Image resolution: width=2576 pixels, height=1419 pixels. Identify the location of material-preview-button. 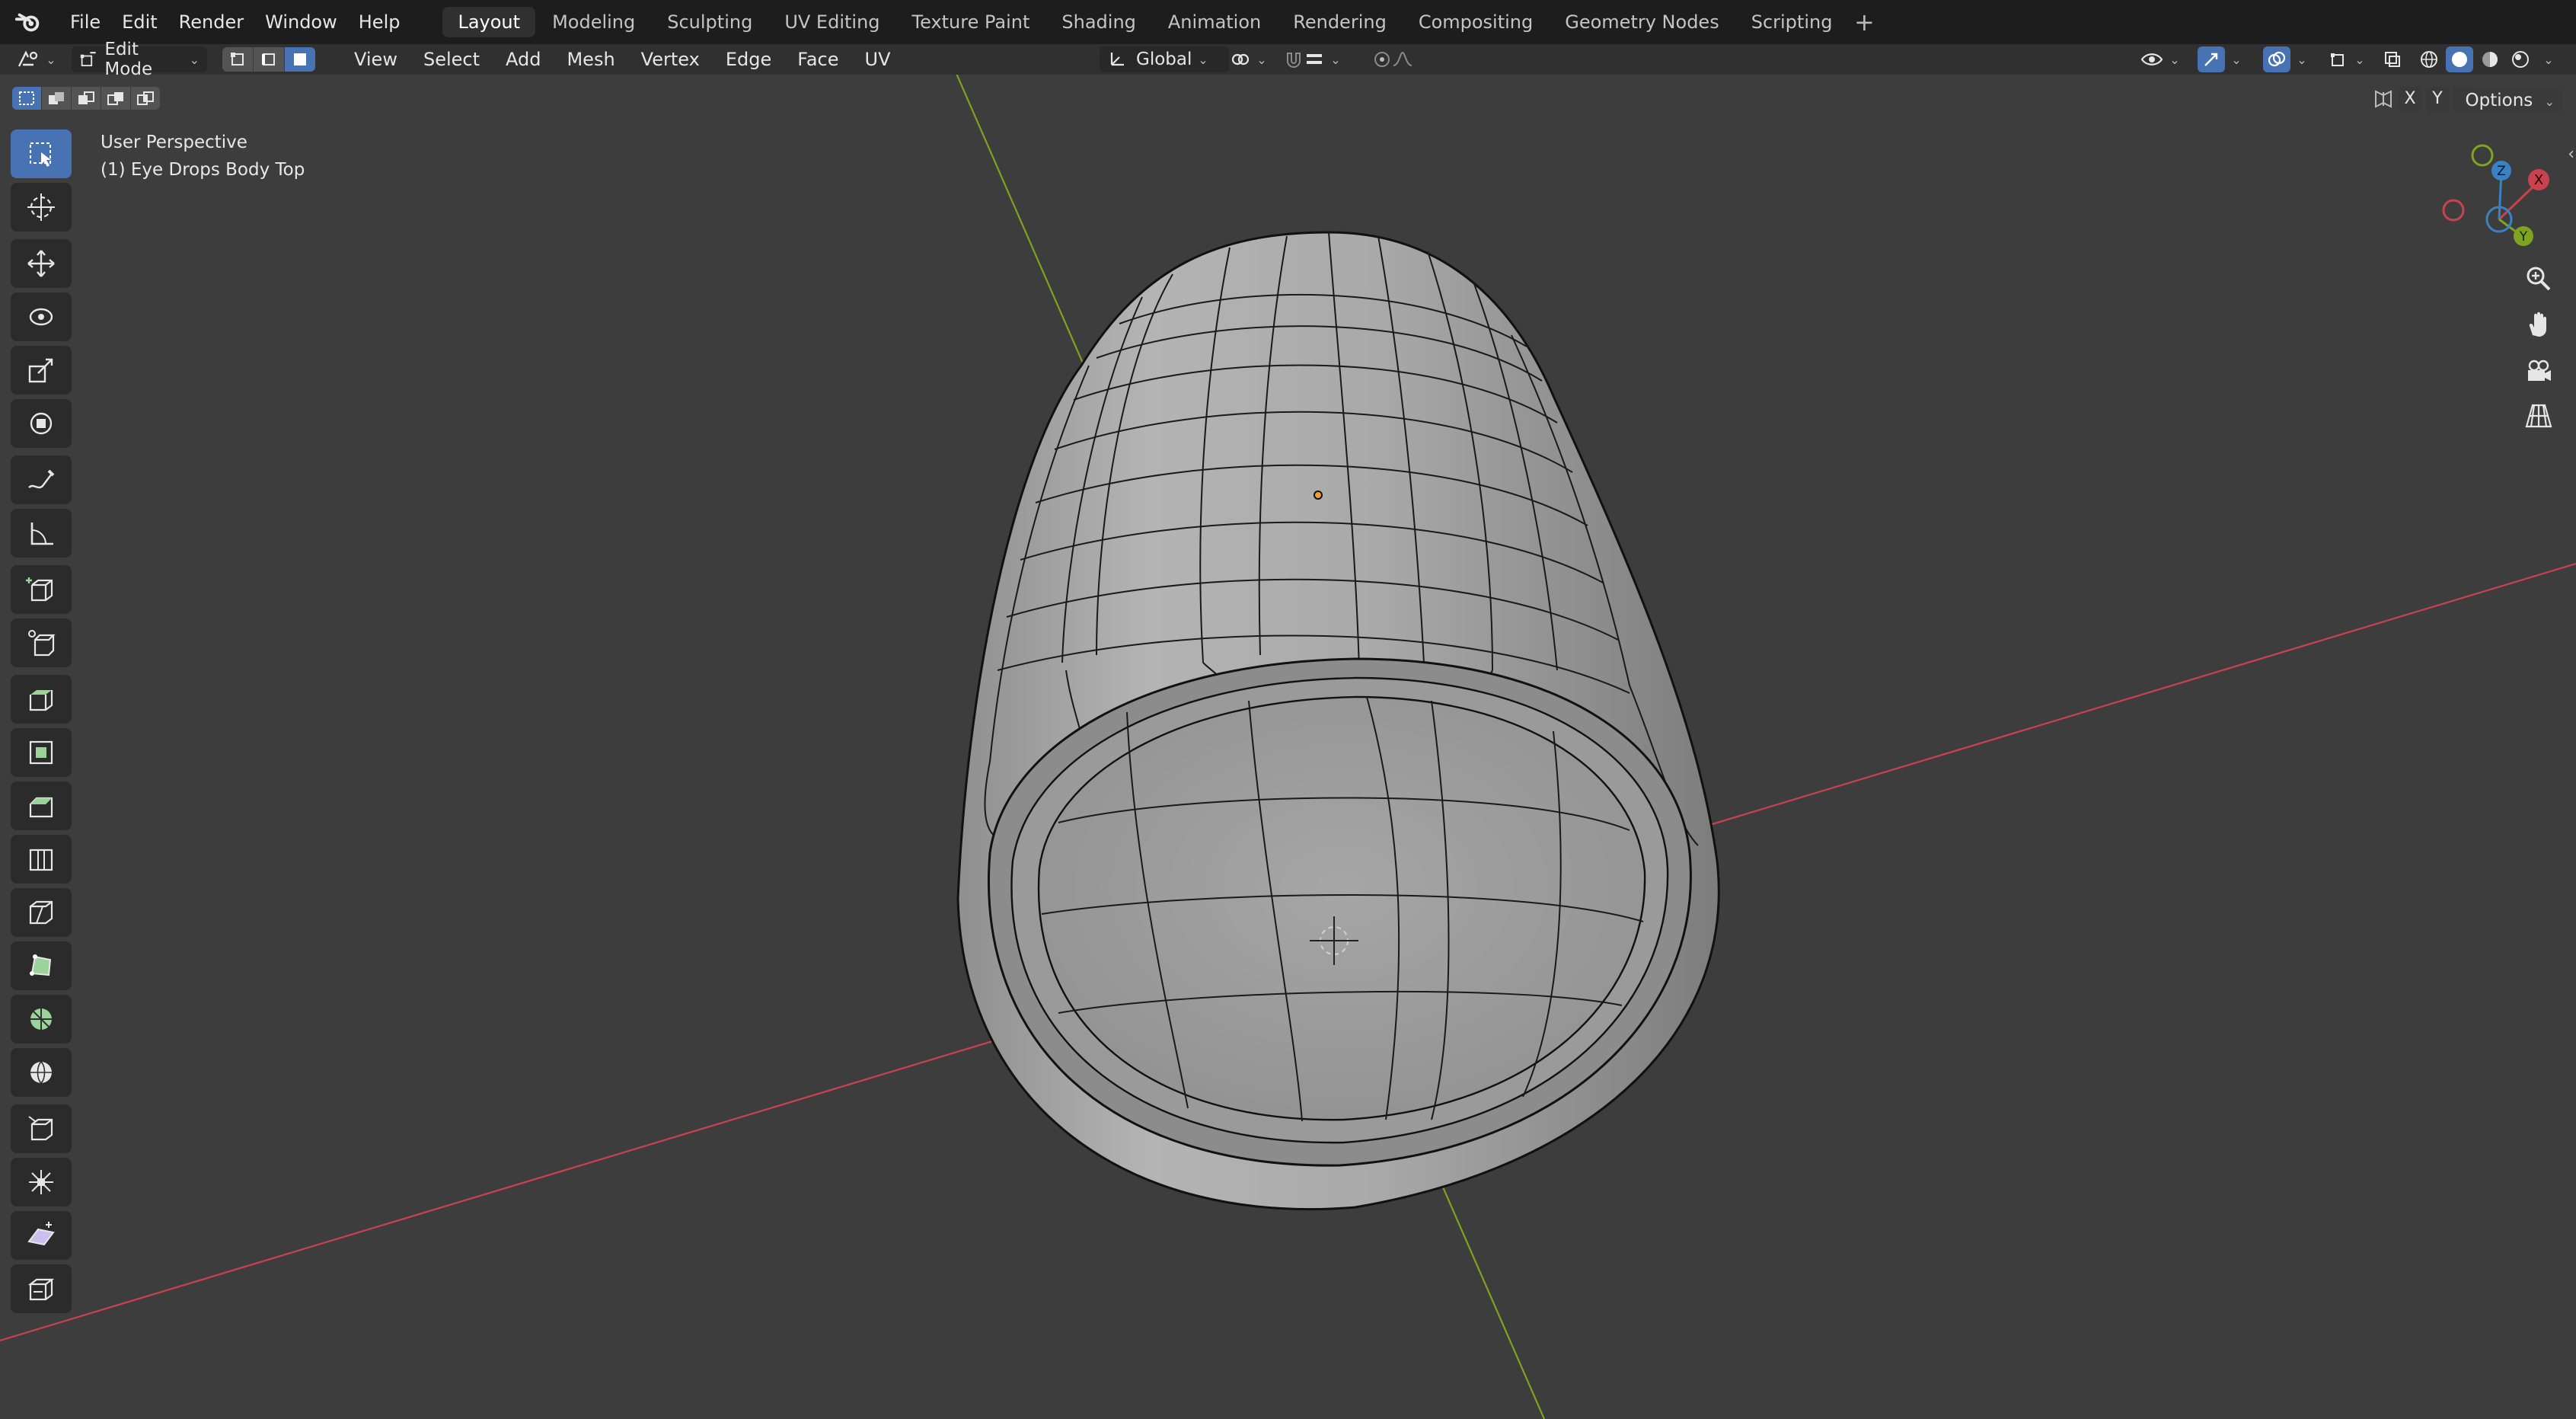
(2490, 59).